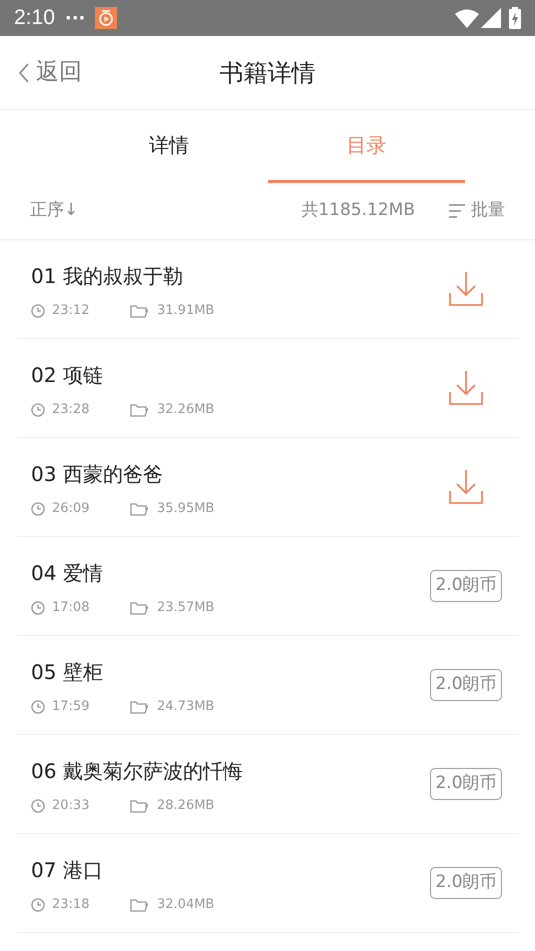 Image resolution: width=535 pixels, height=951 pixels. I want to click on chapter-size: 31.91MB, so click(185, 311).